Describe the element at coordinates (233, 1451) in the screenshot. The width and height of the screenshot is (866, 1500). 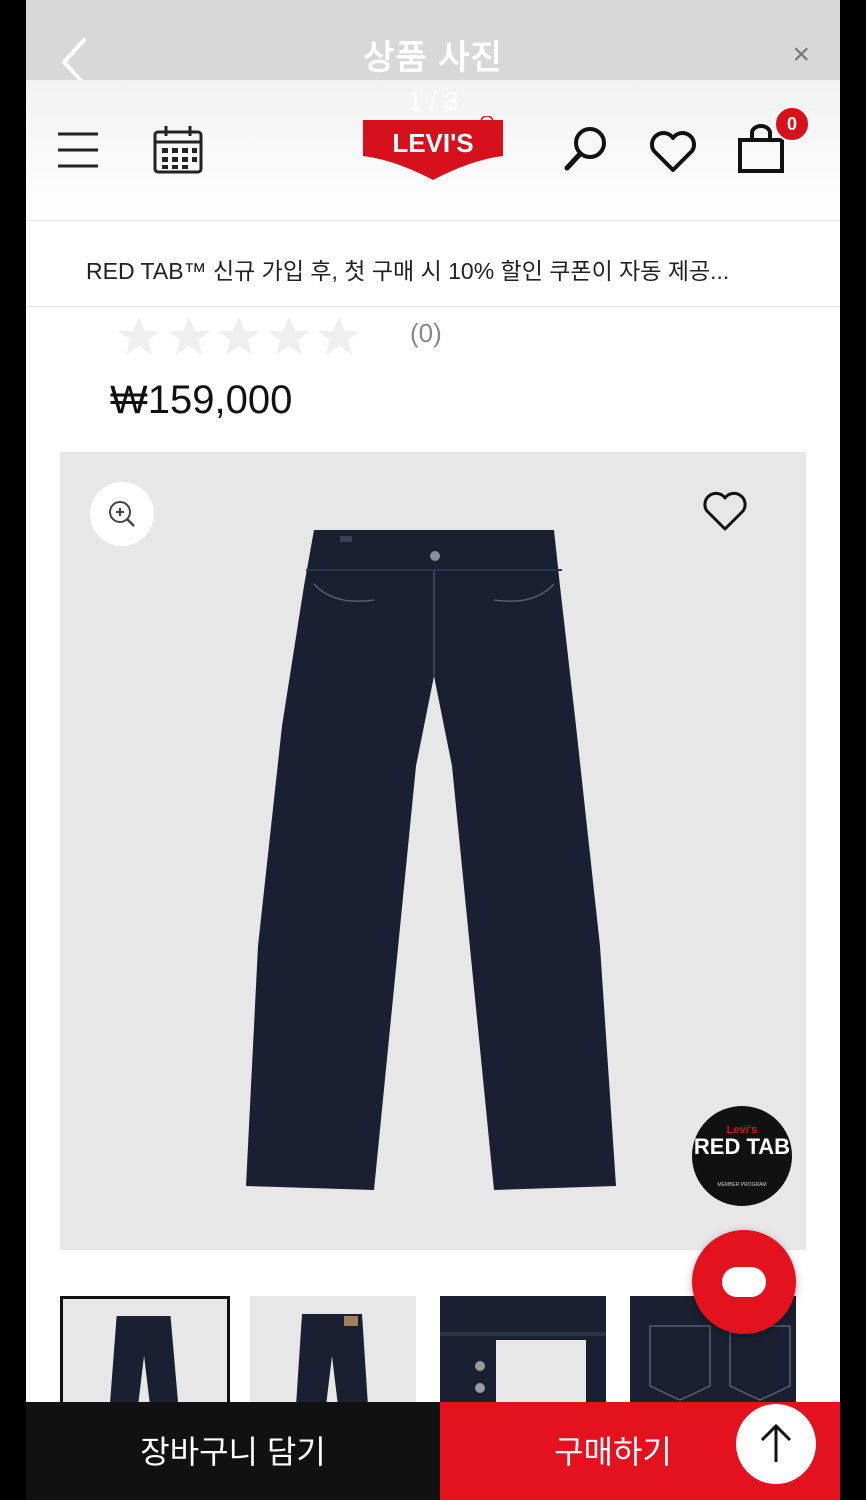
I see `add-to-cart-button: 장바구니 담기` at that location.